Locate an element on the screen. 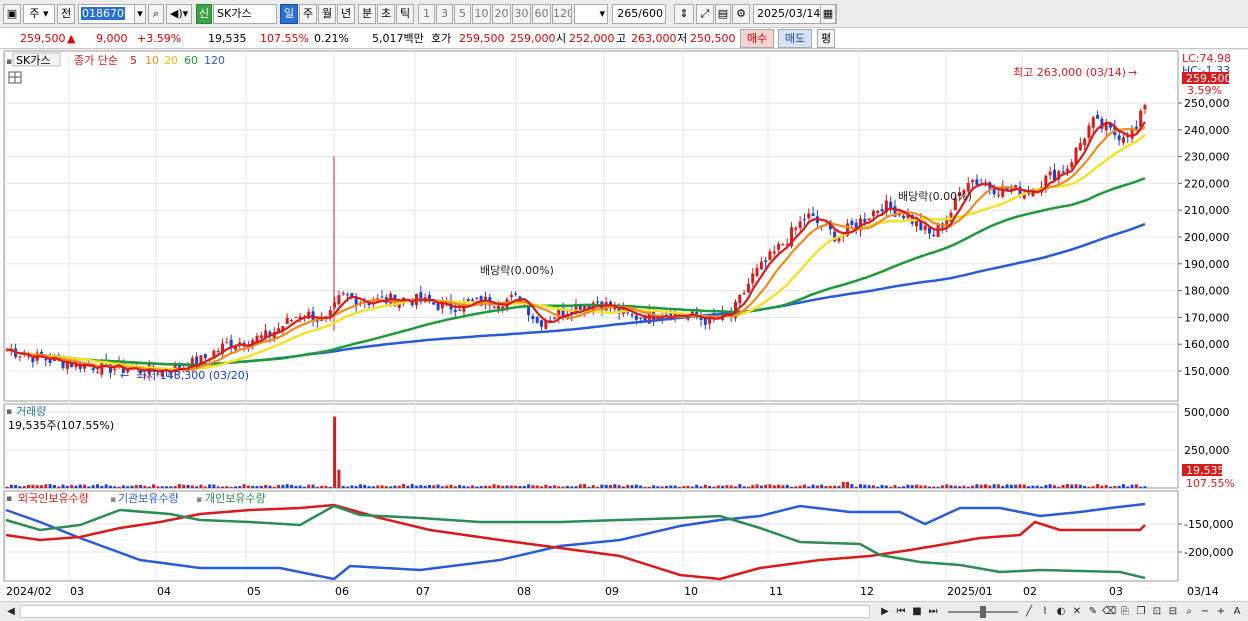  compare-icon: ⤢ is located at coordinates (705, 14).